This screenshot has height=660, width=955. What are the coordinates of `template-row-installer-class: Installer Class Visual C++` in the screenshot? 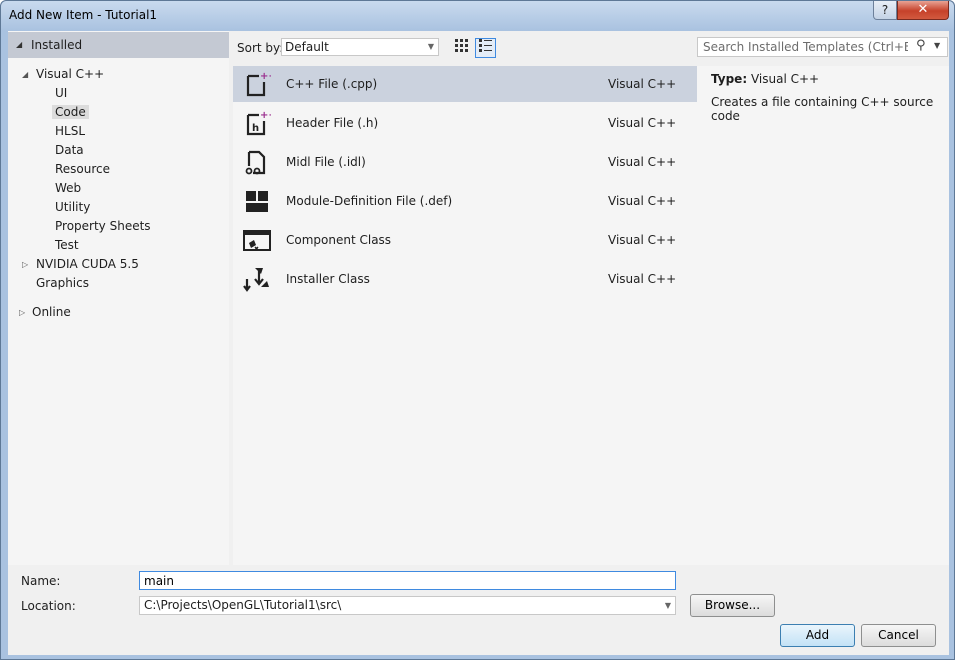 It's located at (465, 279).